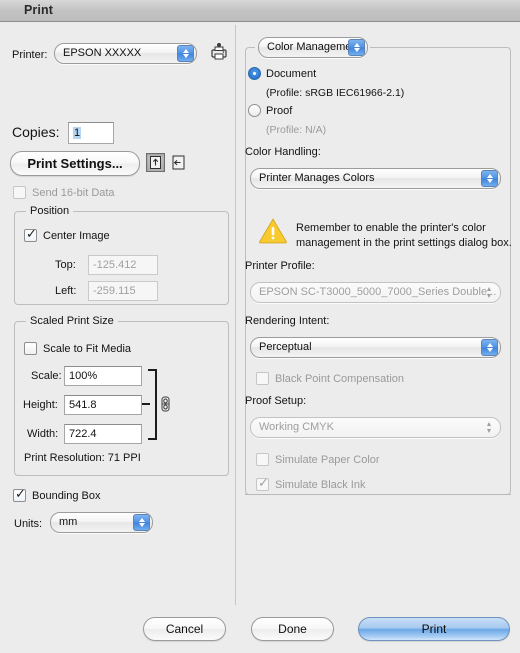  I want to click on proof-setup-select-value: Working CMYK, so click(296, 427).